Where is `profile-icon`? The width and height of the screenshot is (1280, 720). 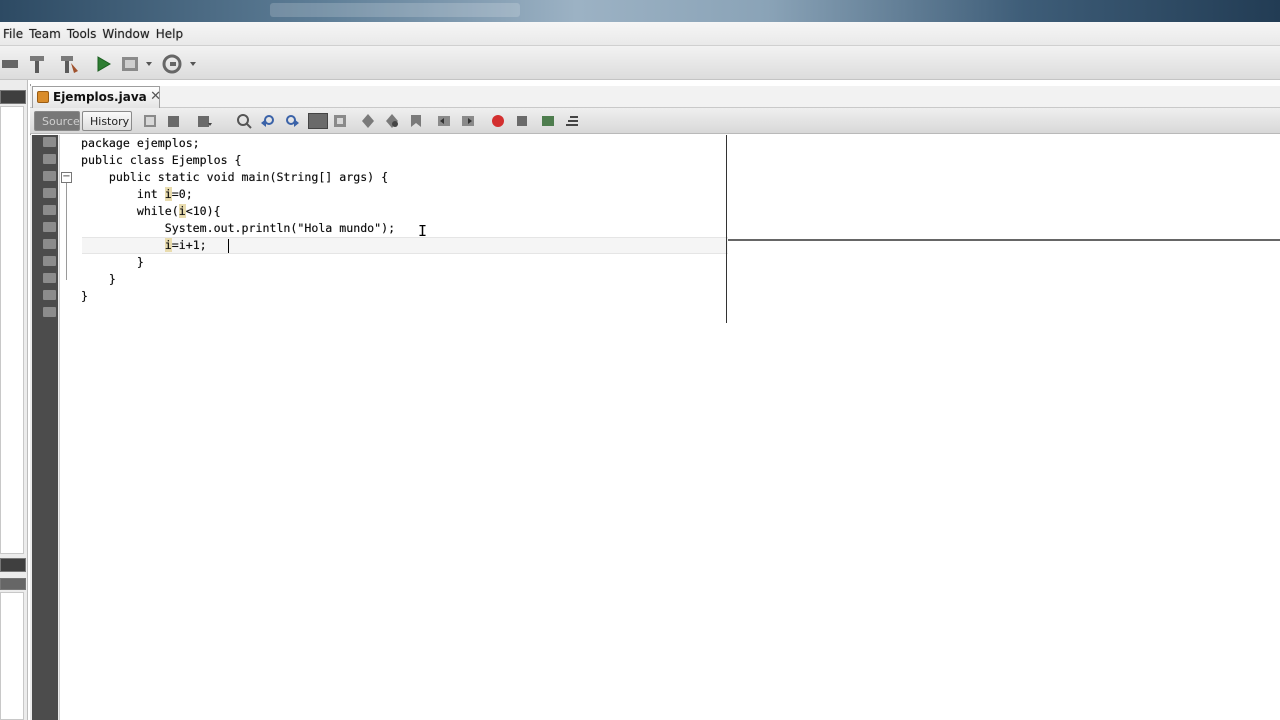 profile-icon is located at coordinates (180, 64).